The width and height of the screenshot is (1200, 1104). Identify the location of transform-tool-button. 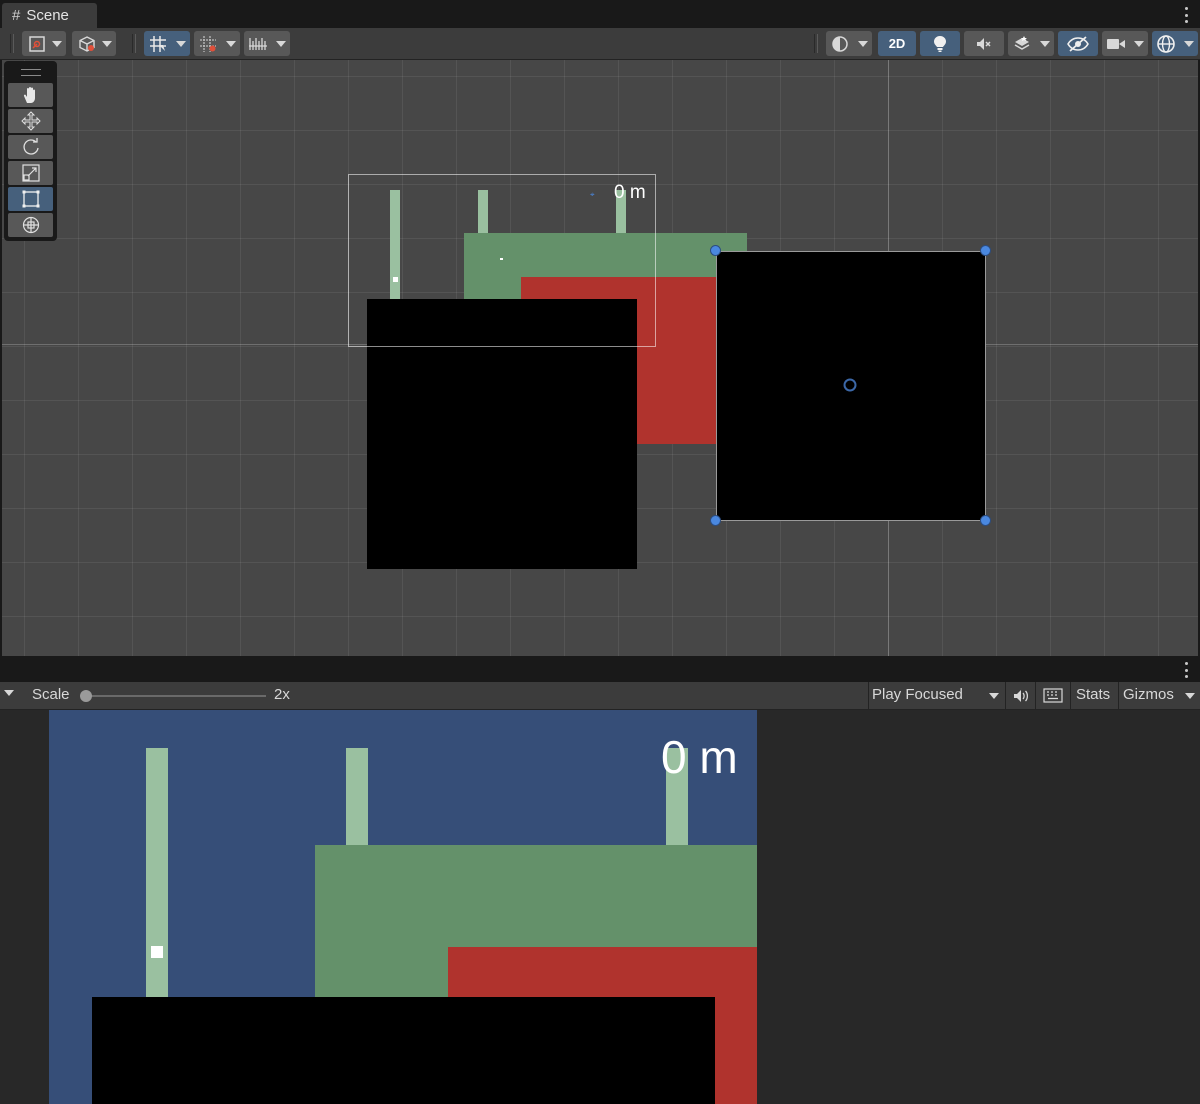
(30, 225).